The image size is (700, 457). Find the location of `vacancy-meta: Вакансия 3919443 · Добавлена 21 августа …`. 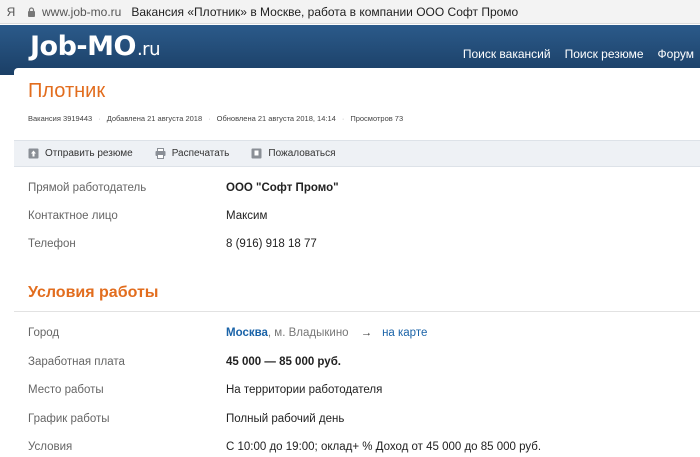

vacancy-meta: Вакансия 3919443 · Добавлена 21 августа … is located at coordinates (215, 118).